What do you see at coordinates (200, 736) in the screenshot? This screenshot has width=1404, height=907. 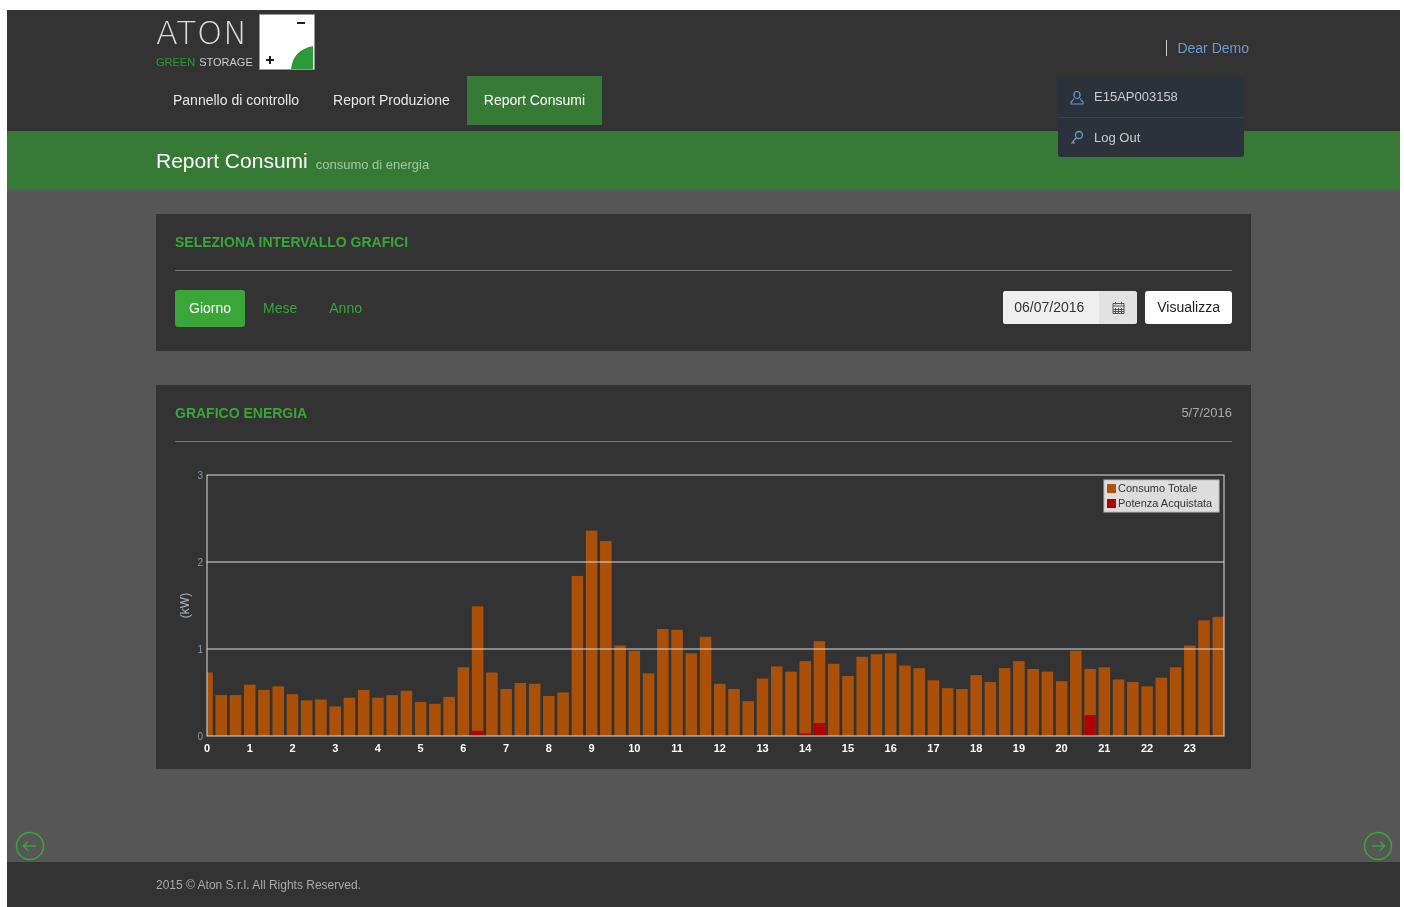 I see `y-tick-label: 0` at bounding box center [200, 736].